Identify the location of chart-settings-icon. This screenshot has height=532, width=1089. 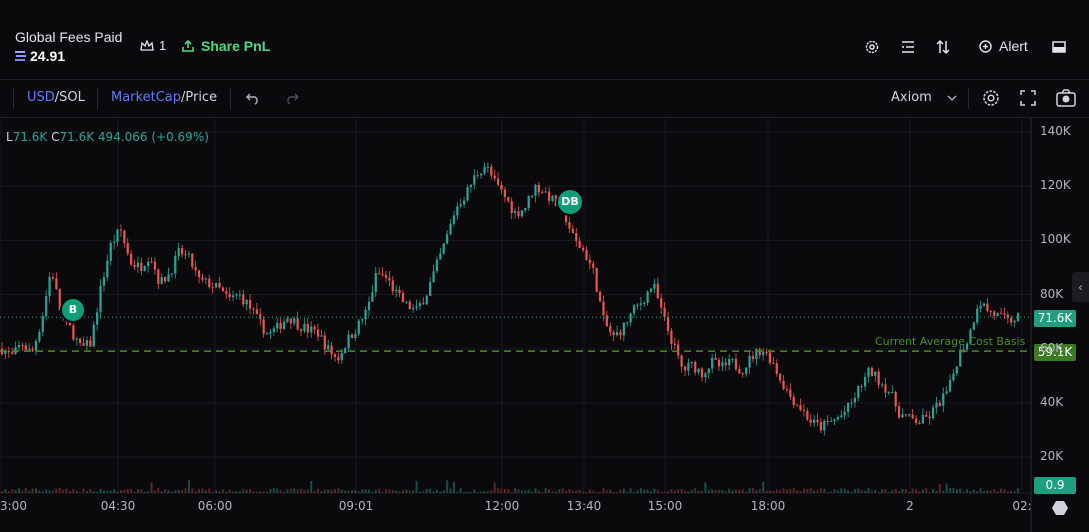
(991, 98).